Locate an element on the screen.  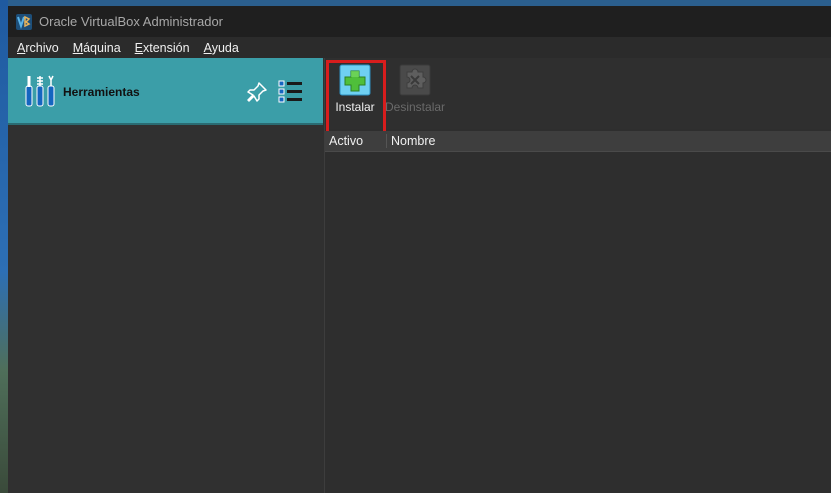
menu-bar: Archivo Máquina Extensión Ayuda is located at coordinates (419, 47).